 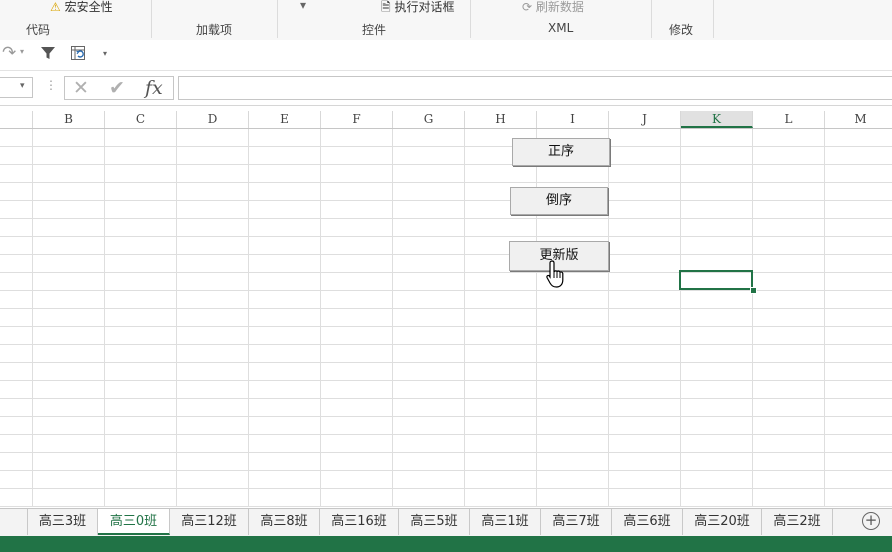 I want to click on cancel-icon: ✕, so click(x=81, y=88).